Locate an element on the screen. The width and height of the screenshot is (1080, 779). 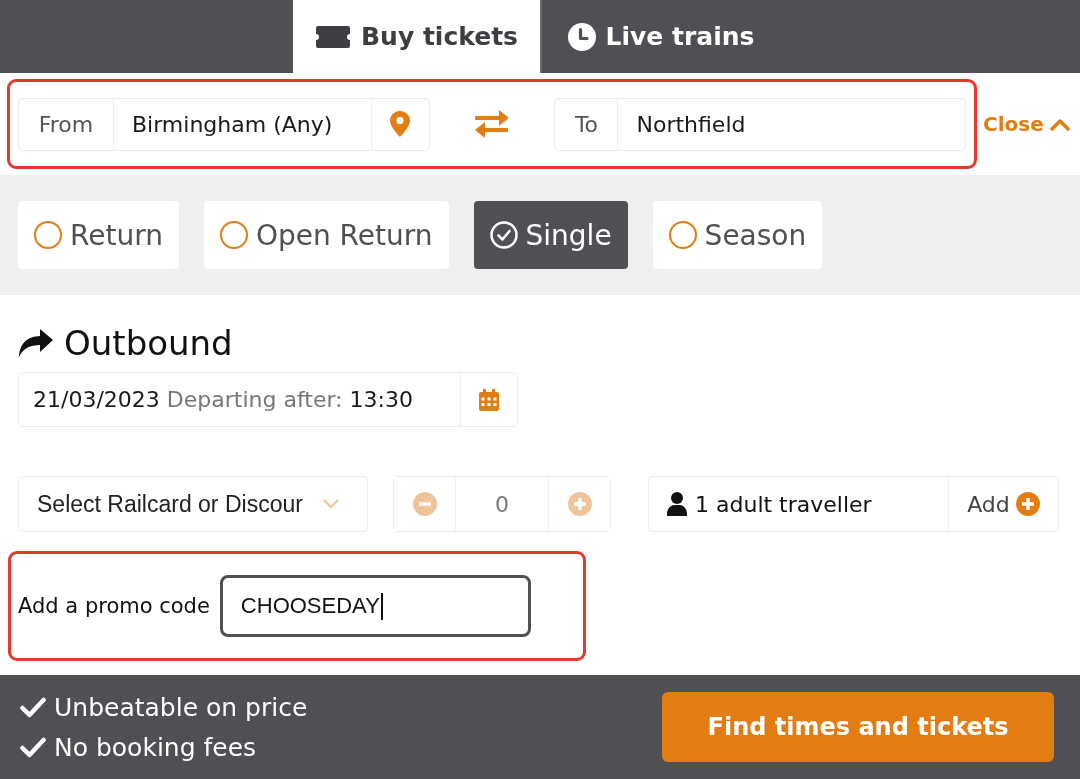
swap-arrows-icon is located at coordinates (491, 124).